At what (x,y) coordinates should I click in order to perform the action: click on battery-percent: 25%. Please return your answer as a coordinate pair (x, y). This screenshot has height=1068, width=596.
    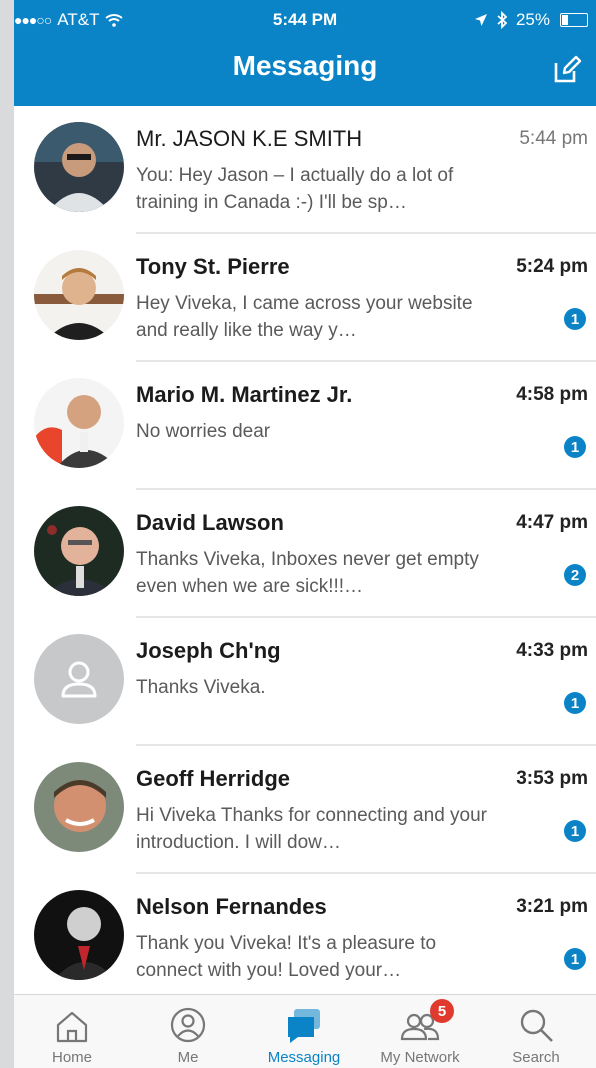
    Looking at the image, I should click on (532, 19).